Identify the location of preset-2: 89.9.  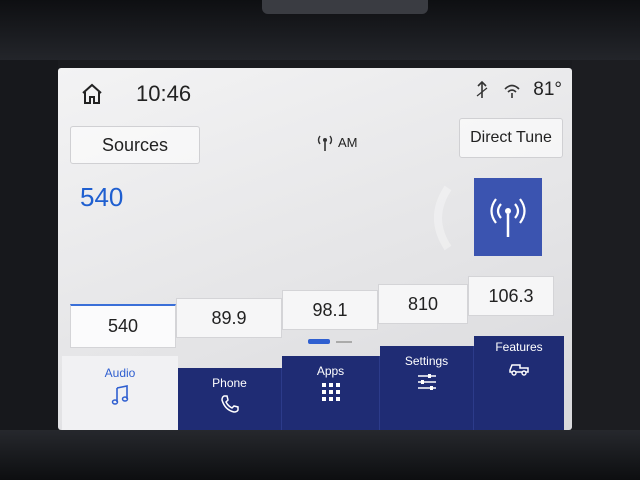
(229, 318).